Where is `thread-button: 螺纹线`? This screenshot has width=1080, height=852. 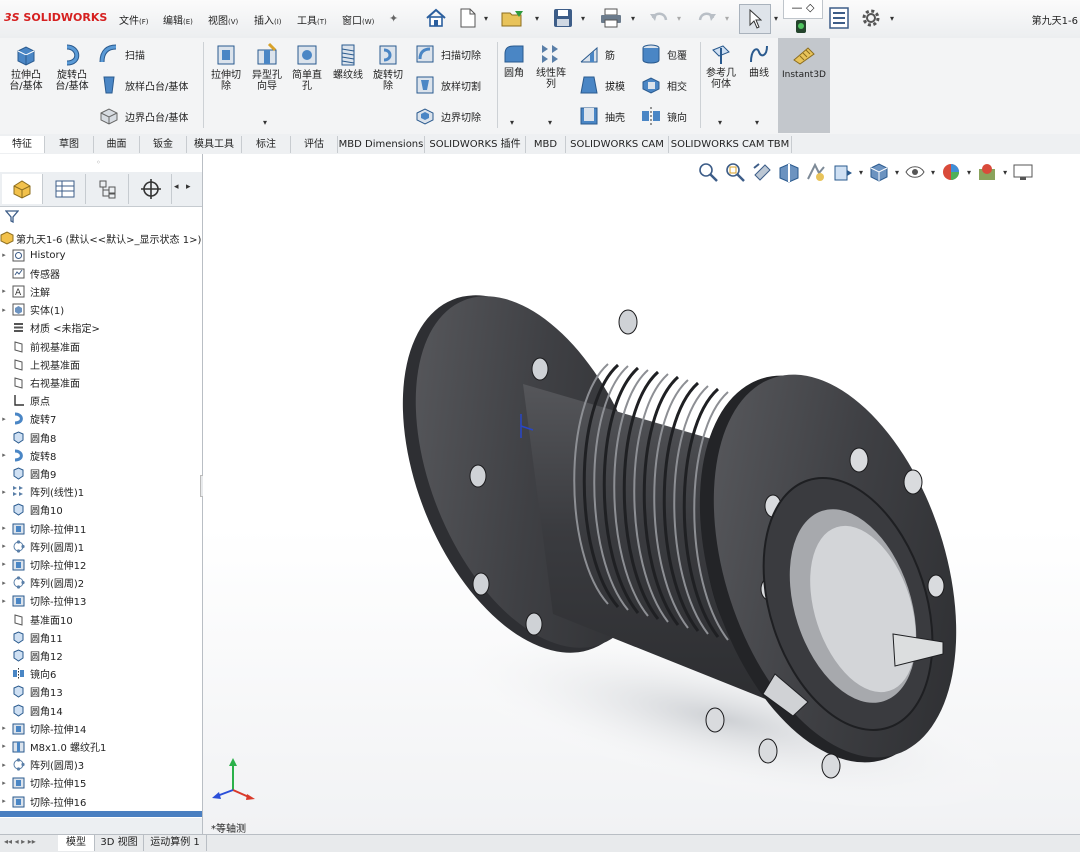
thread-button: 螺纹线 is located at coordinates (348, 61).